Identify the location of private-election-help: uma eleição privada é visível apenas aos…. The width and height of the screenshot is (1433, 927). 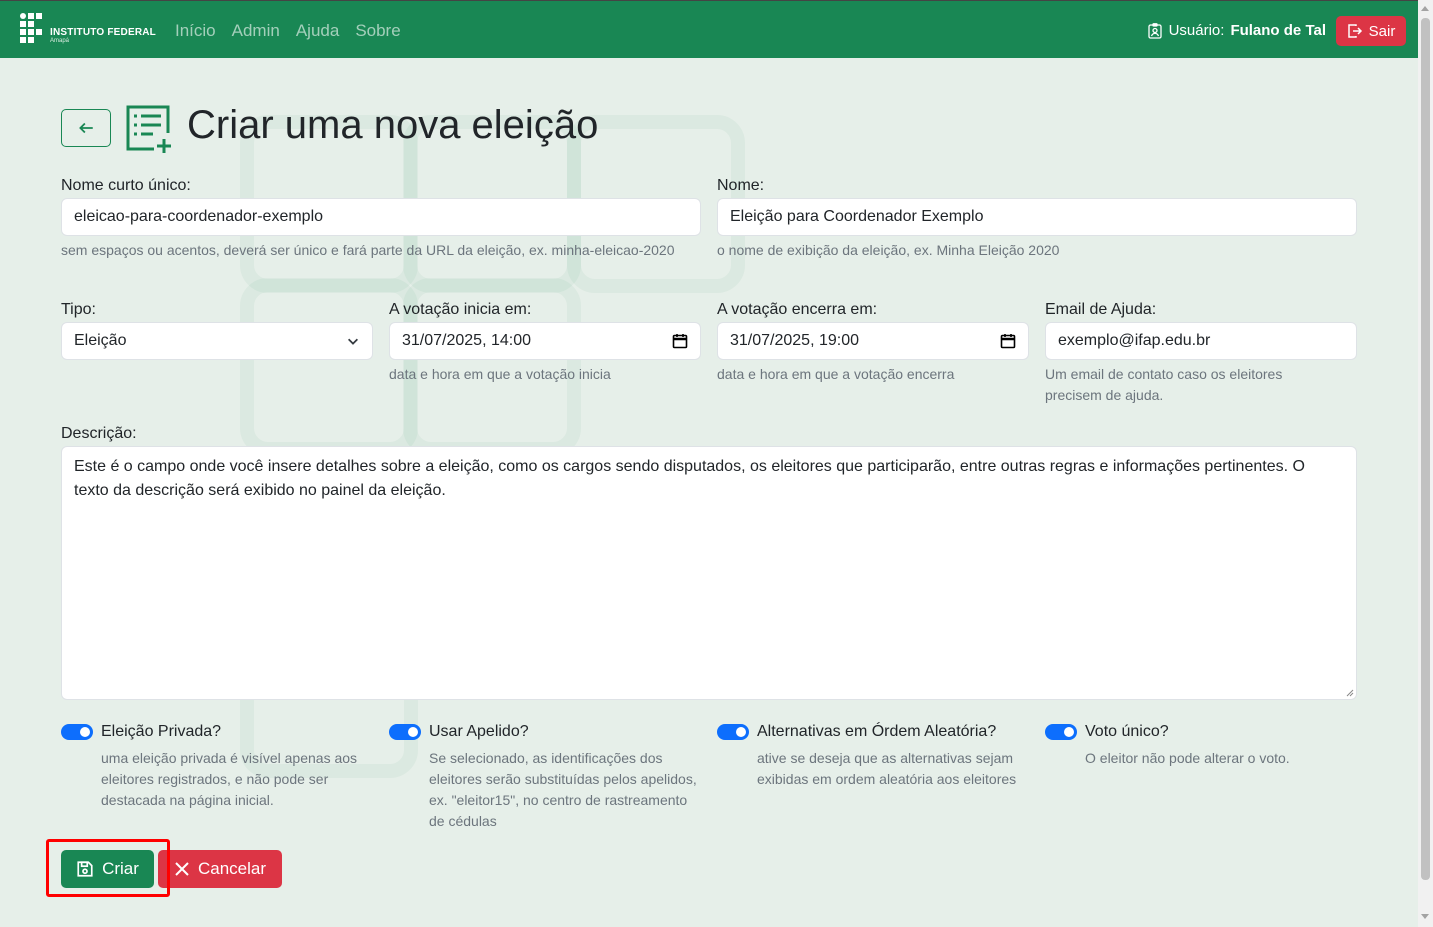
(229, 779).